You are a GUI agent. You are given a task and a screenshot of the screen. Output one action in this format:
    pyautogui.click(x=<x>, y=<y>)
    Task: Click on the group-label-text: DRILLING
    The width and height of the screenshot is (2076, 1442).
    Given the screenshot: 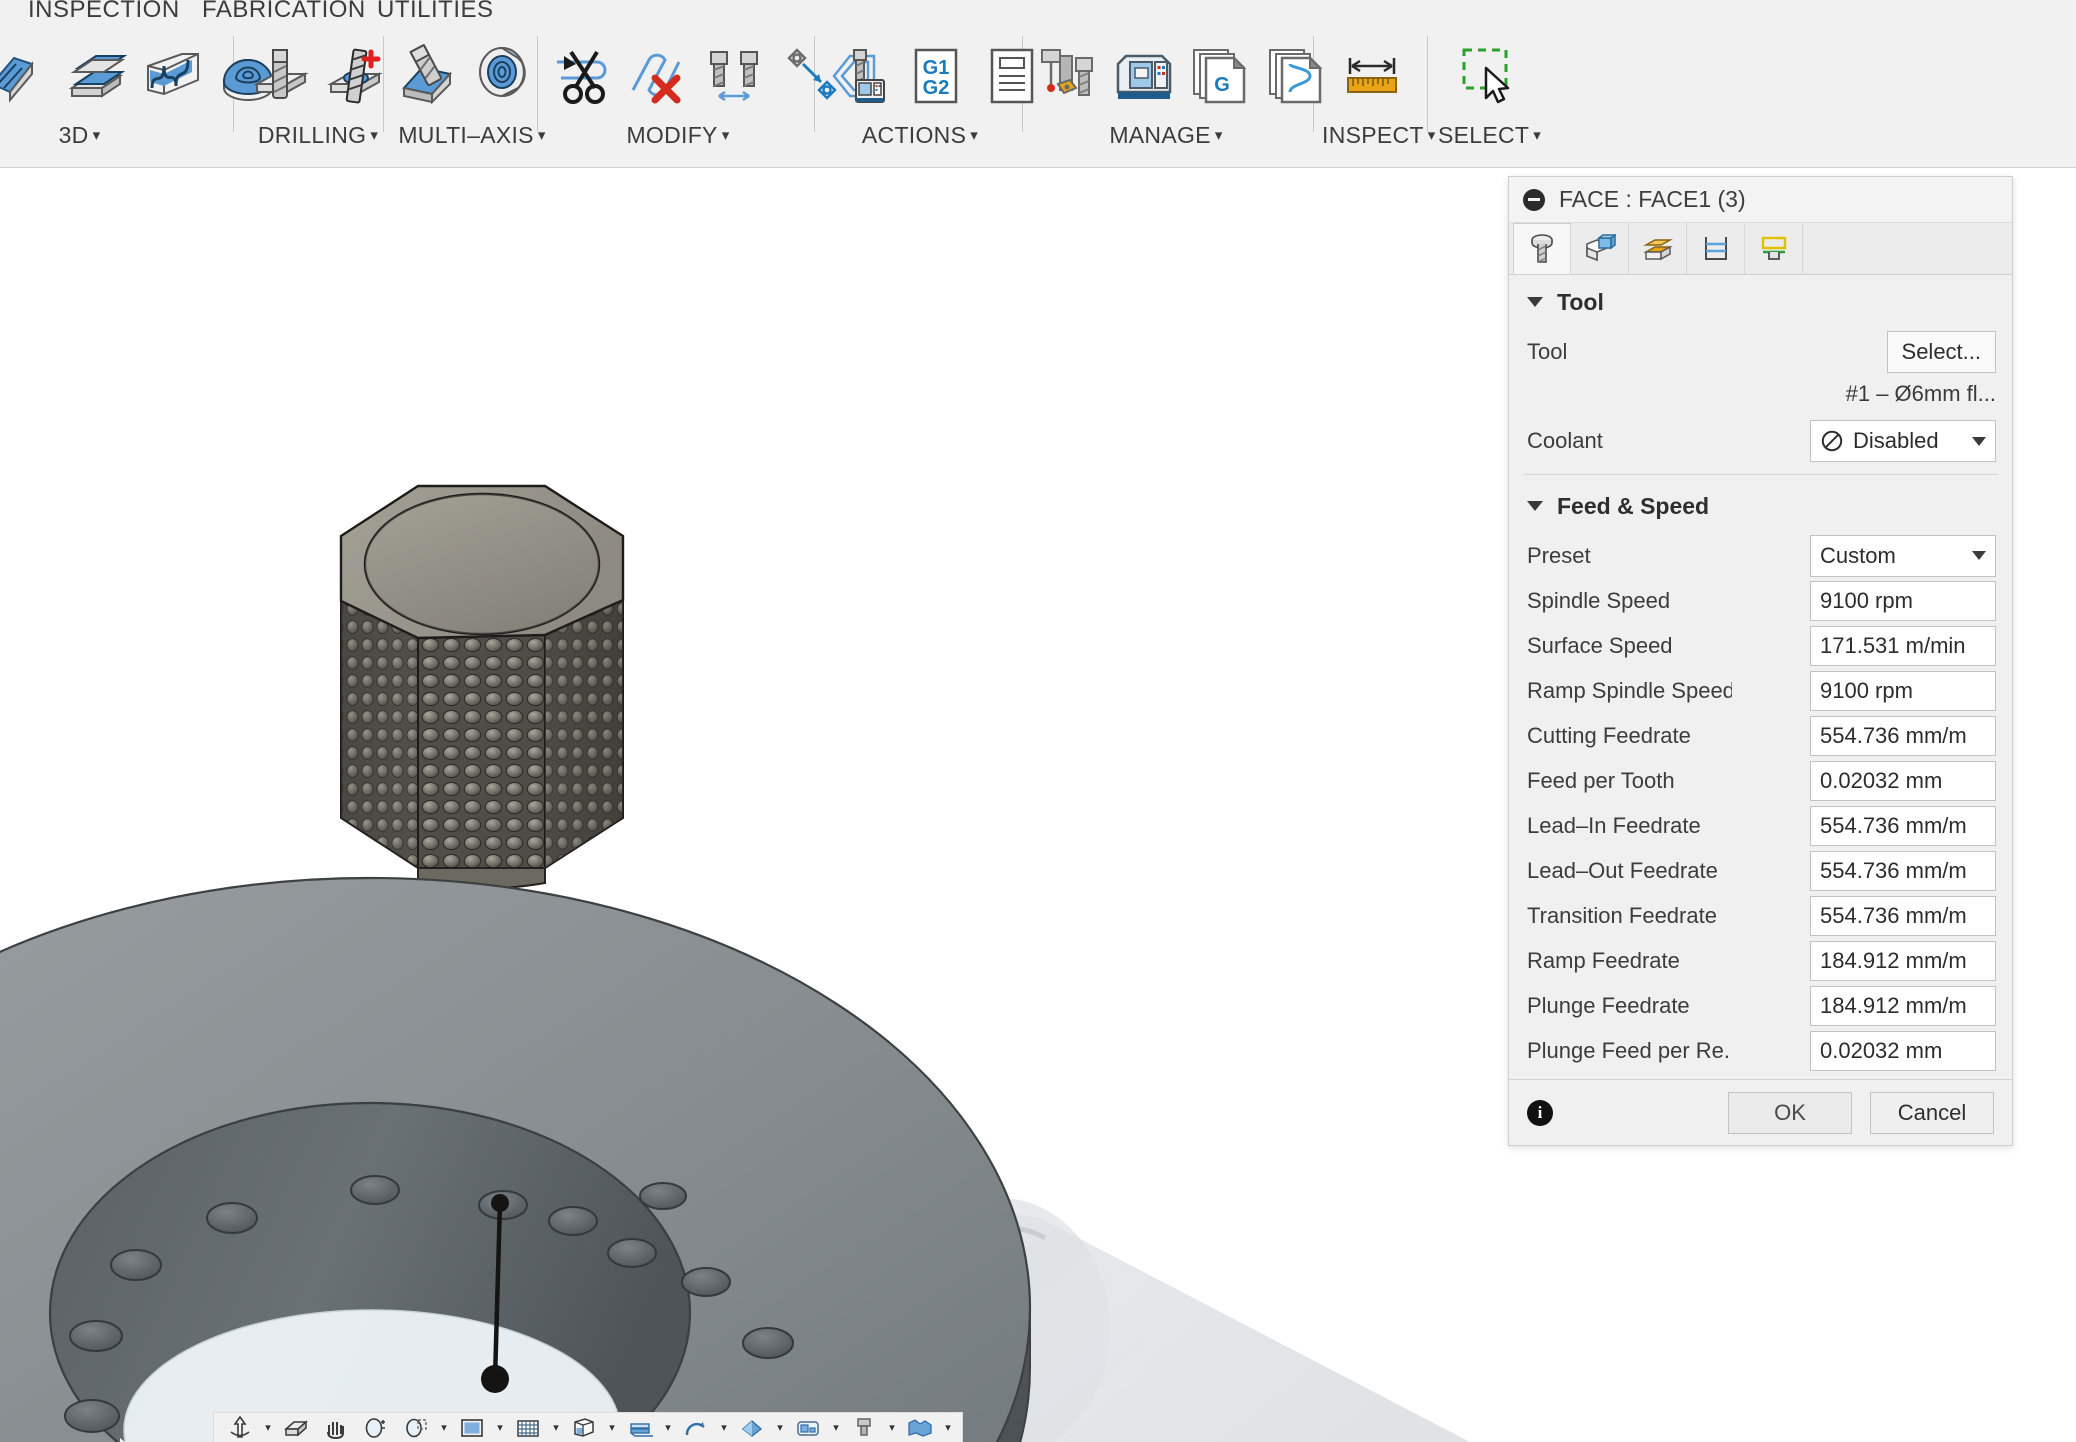 What is the action you would take?
    pyautogui.click(x=312, y=135)
    